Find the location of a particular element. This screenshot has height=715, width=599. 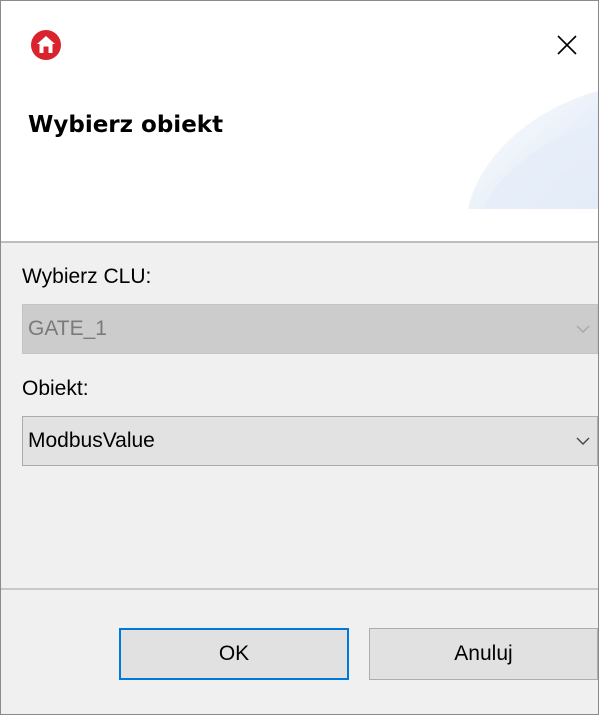

clu-label: Wybierz CLU: is located at coordinates (87, 276).